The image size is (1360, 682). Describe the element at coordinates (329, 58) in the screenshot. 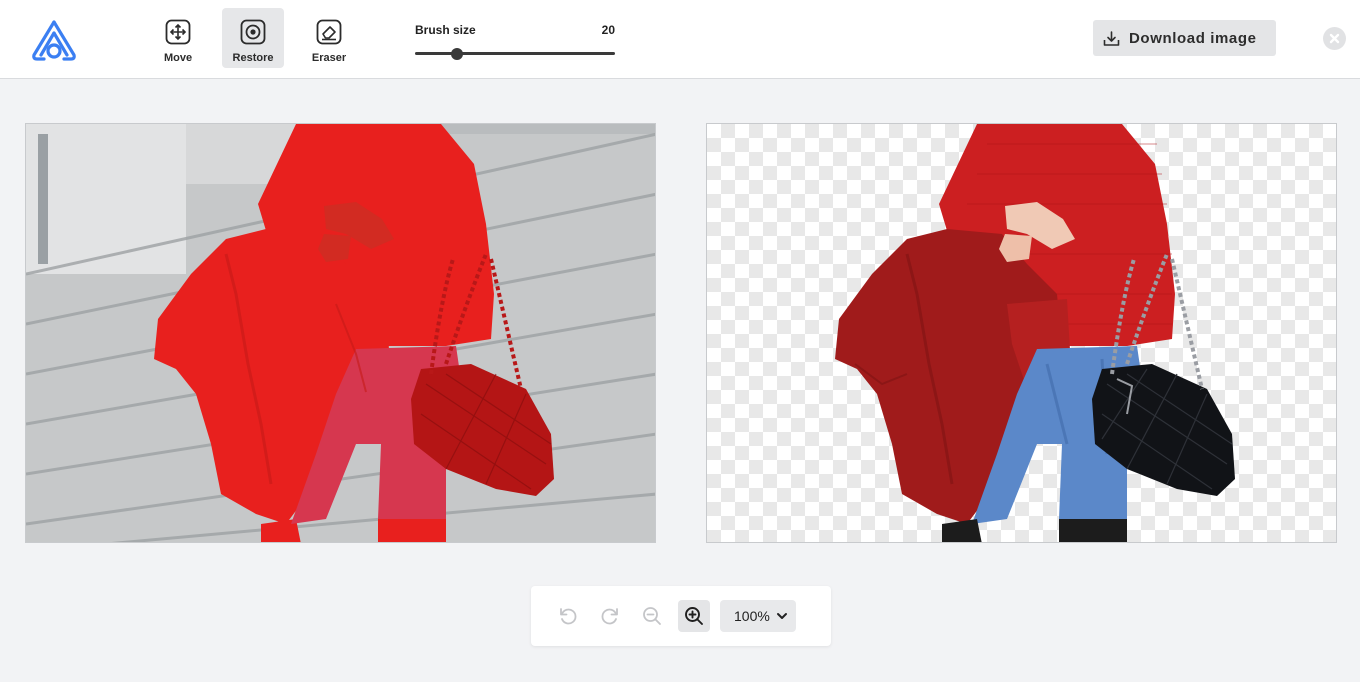

I see `tool-eraser-label: Eraser` at that location.